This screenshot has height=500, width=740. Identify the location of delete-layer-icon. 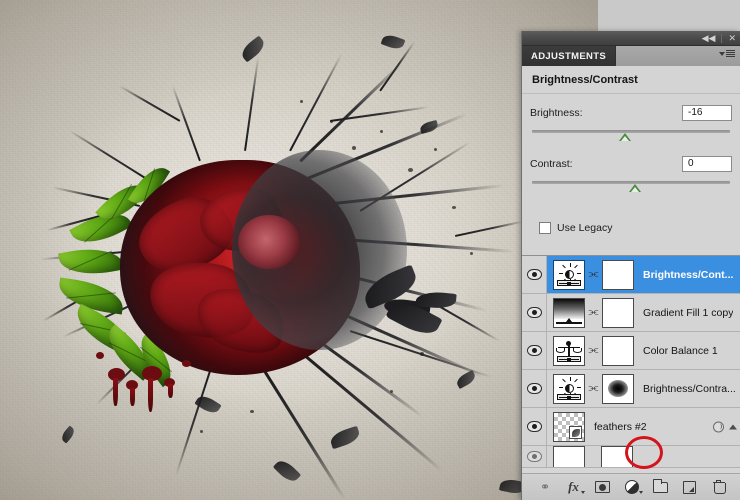
(719, 487).